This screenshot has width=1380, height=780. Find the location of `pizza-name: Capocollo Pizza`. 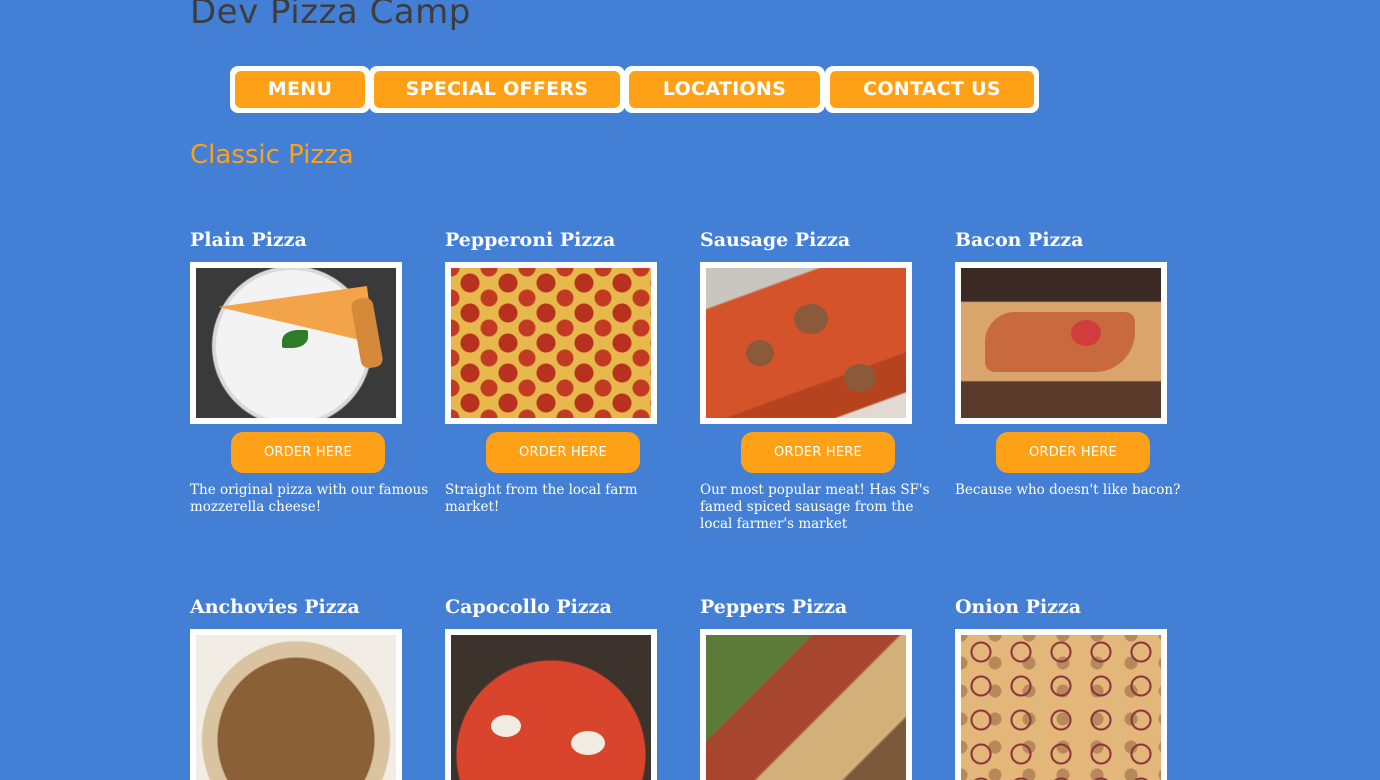

pizza-name: Capocollo Pizza is located at coordinates (528, 607).